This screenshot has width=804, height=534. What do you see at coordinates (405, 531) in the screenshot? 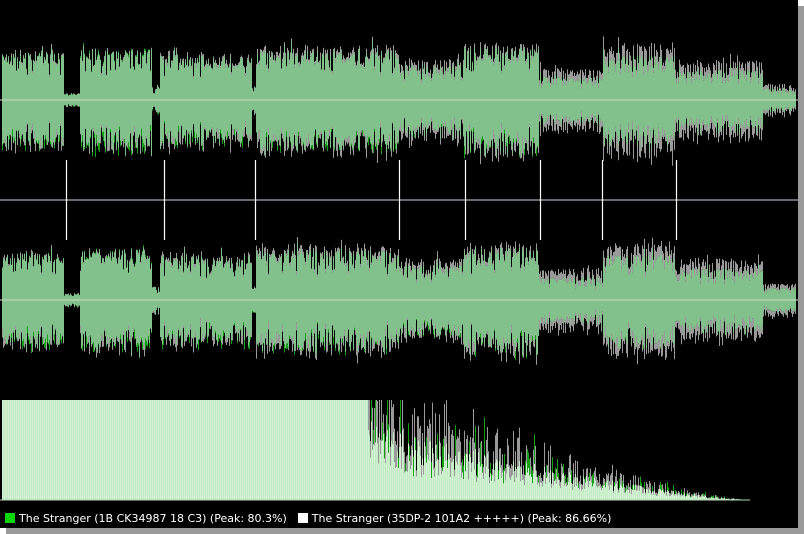
I see `window-shadow-bottom` at bounding box center [405, 531].